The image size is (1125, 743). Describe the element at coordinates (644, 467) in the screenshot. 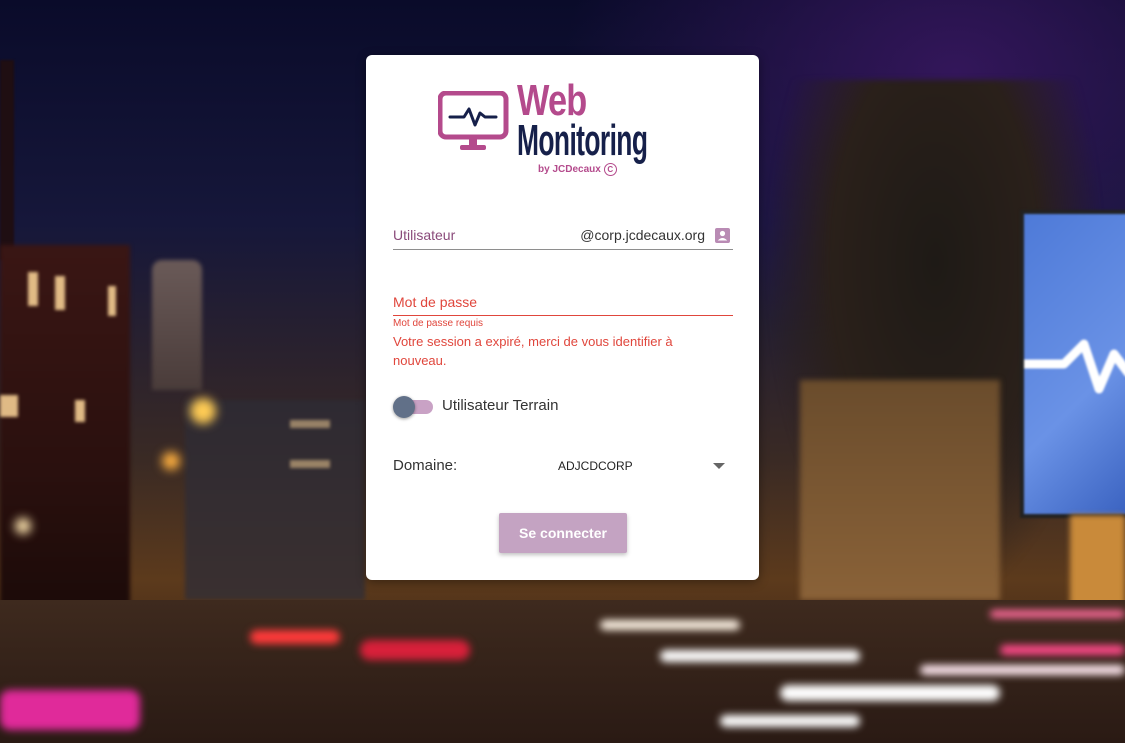

I see `domain-select: ADJCDCORP` at that location.